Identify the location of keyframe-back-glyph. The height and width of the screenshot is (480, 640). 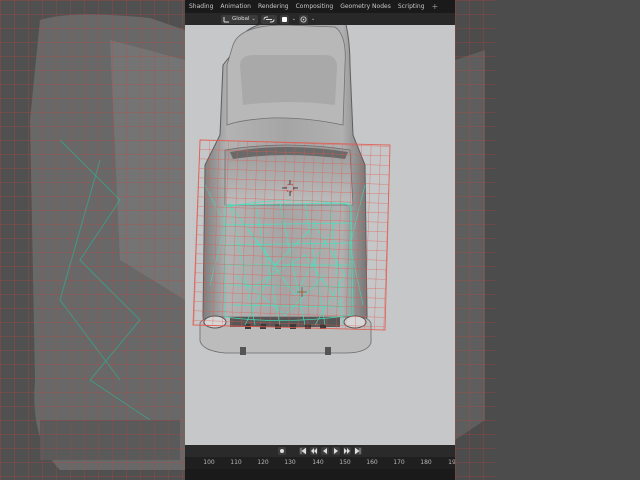
(314, 451).